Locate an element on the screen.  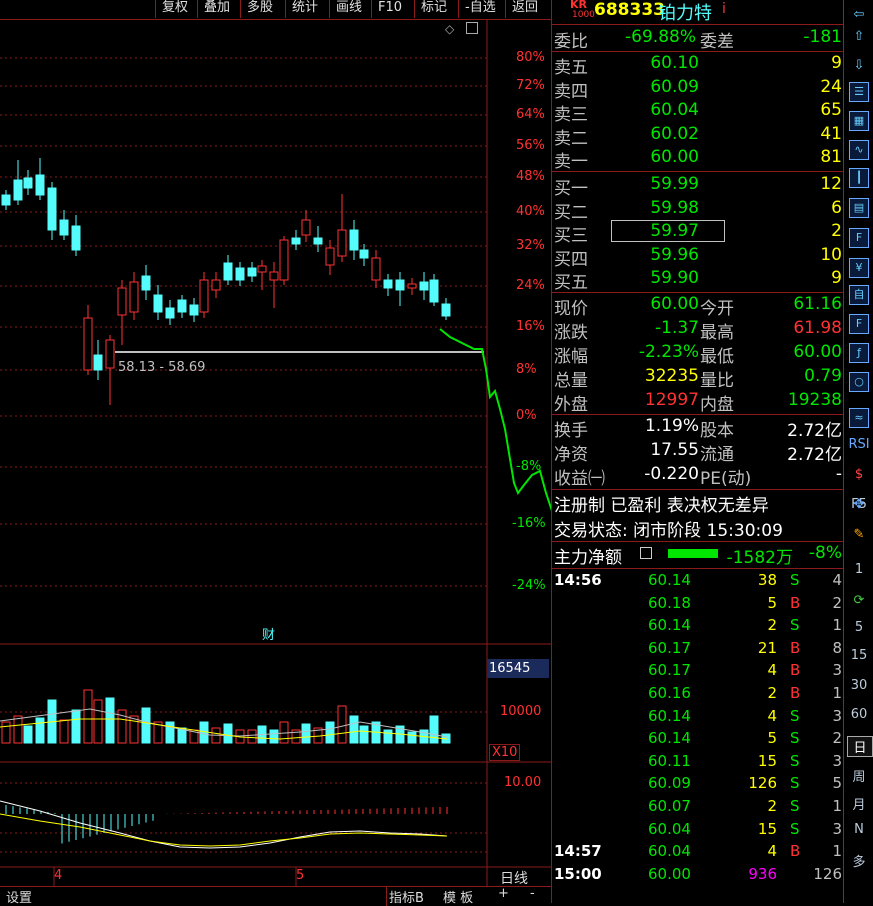
level-label: 买四 is located at coordinates (571, 259).